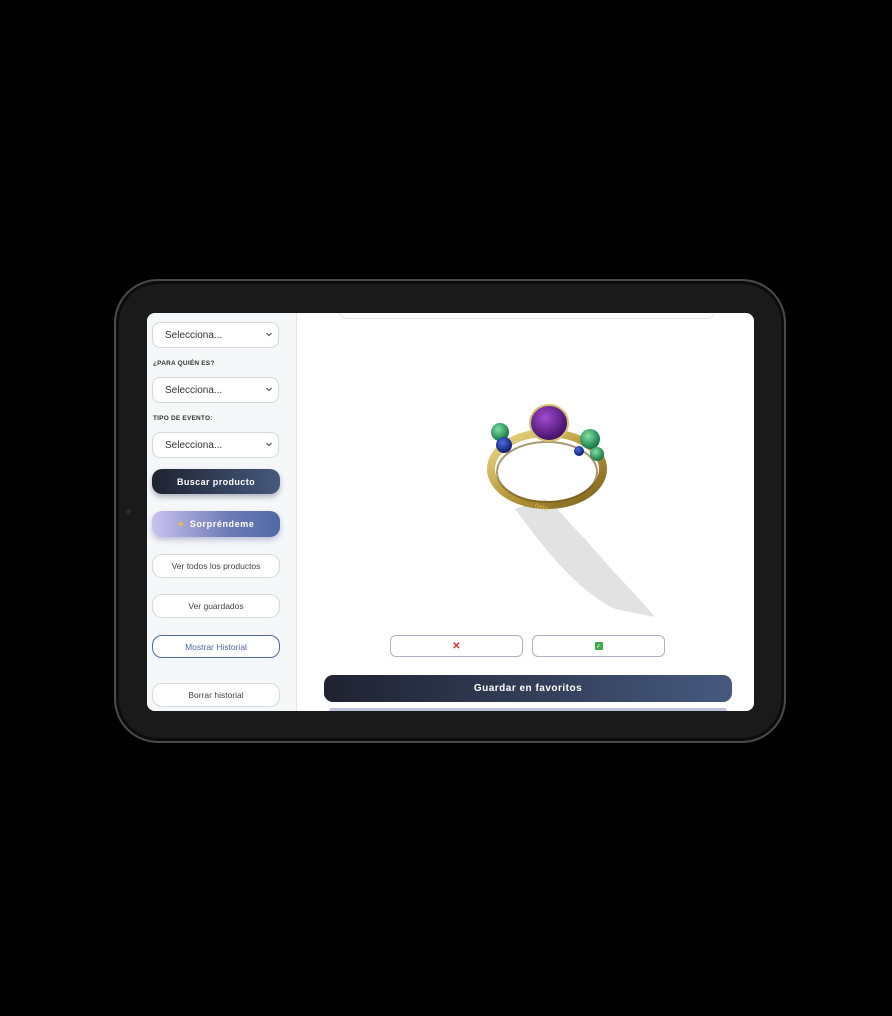  I want to click on surprise-button: ✦ Sorpréndeme, so click(216, 524).